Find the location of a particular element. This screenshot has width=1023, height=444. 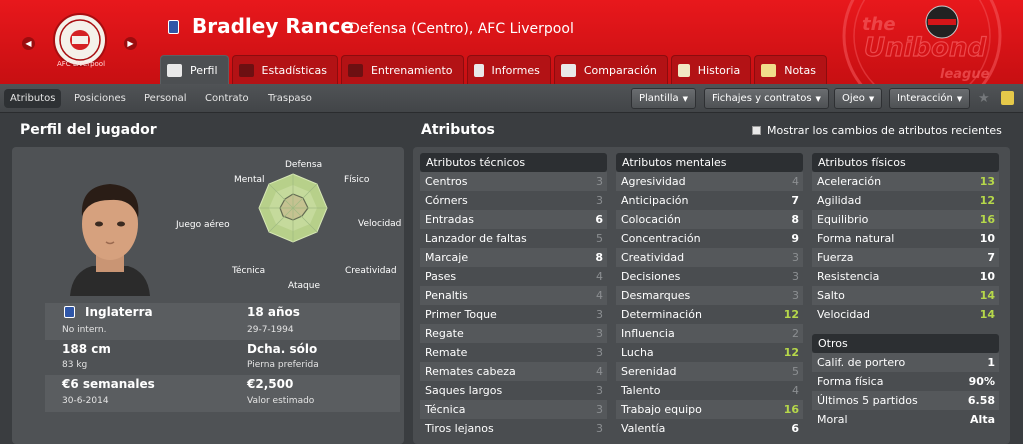

foot-value: Dcha. sólo is located at coordinates (282, 349).